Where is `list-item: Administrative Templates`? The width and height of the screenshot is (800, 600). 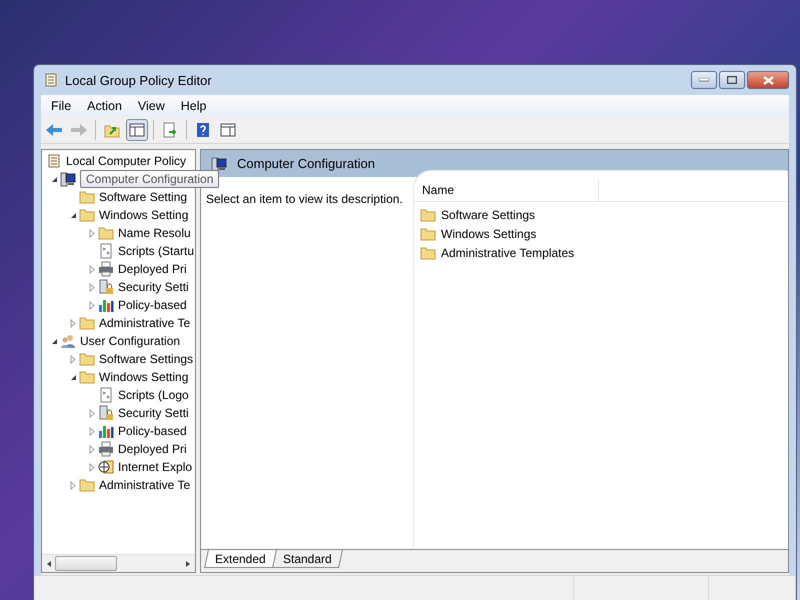 list-item: Administrative Templates is located at coordinates (507, 253).